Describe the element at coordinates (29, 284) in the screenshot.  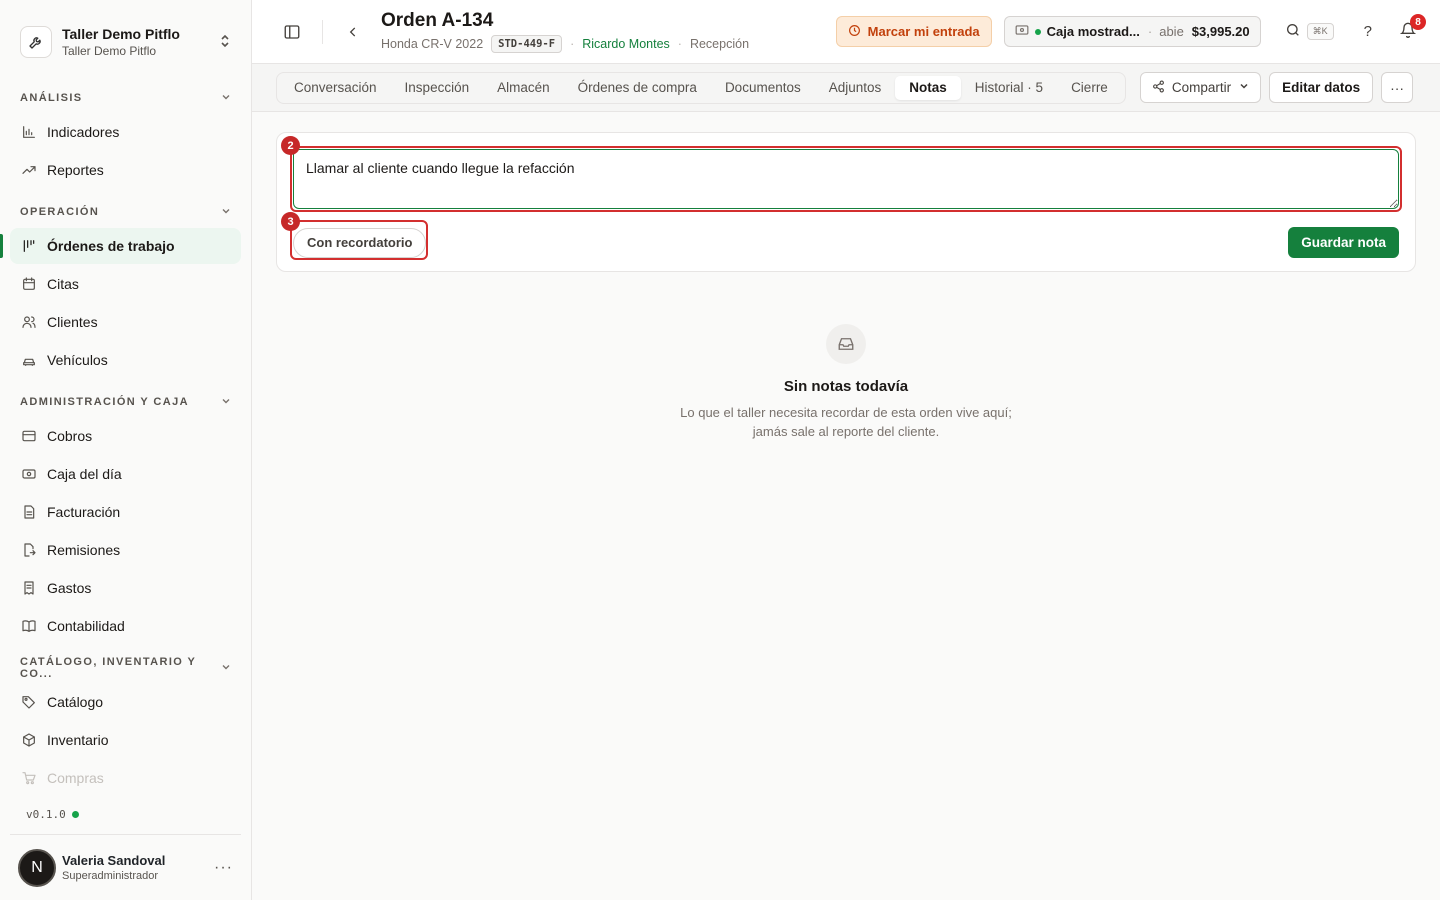
I see `calendar-icon` at that location.